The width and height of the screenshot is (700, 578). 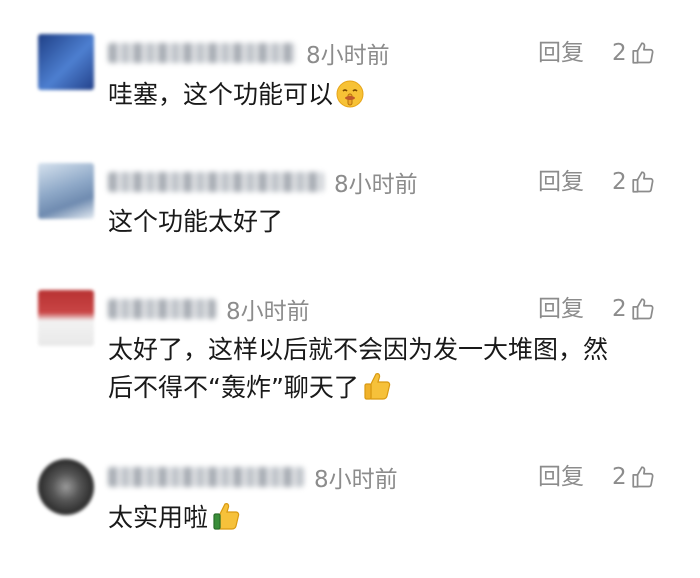 I want to click on comment-text: 太好了，这样以后就不会因为发一大堆图，然 后不得不“轰炸”聊天了, so click(x=388, y=372).